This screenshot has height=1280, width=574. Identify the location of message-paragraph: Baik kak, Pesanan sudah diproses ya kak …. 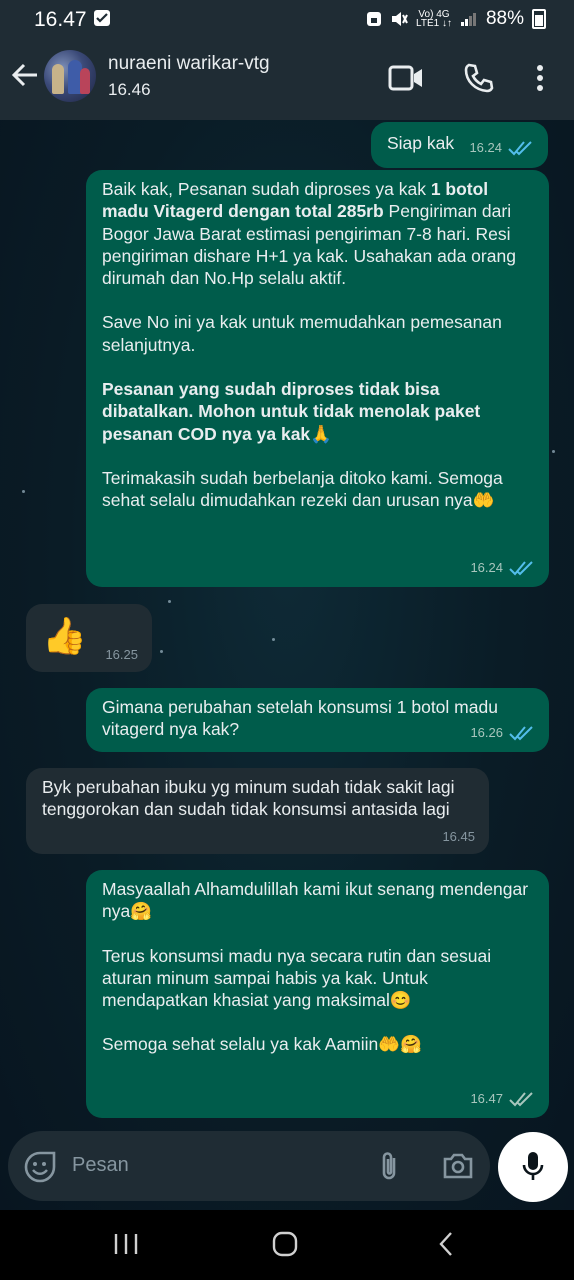
(313, 233).